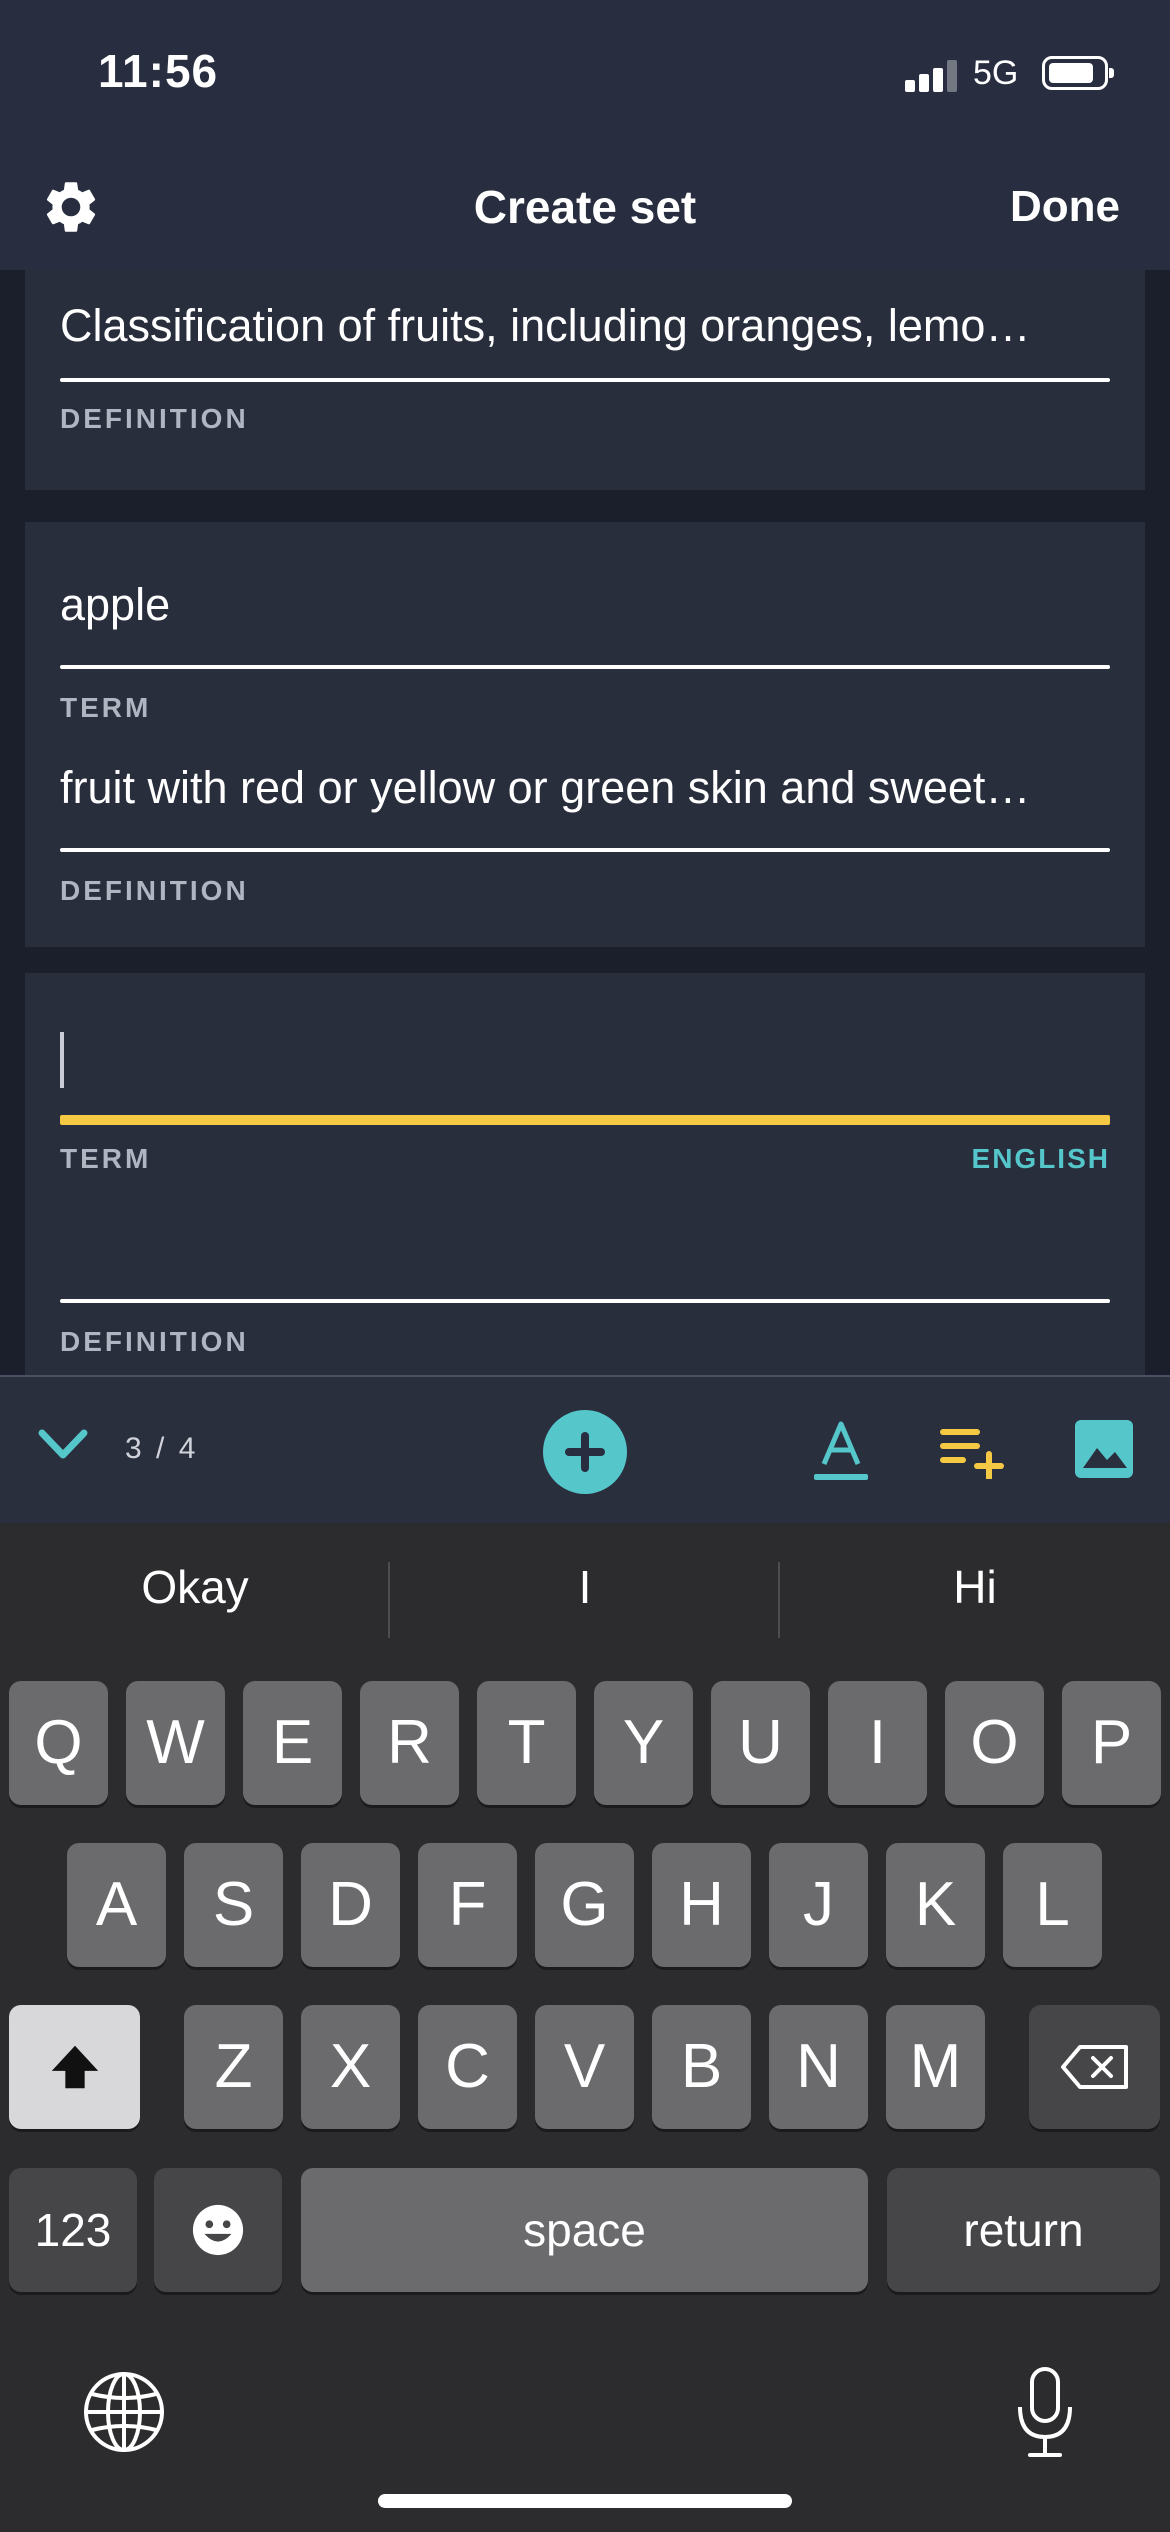 This screenshot has width=1170, height=2532. Describe the element at coordinates (467, 2067) in the screenshot. I see `key-c: C` at that location.